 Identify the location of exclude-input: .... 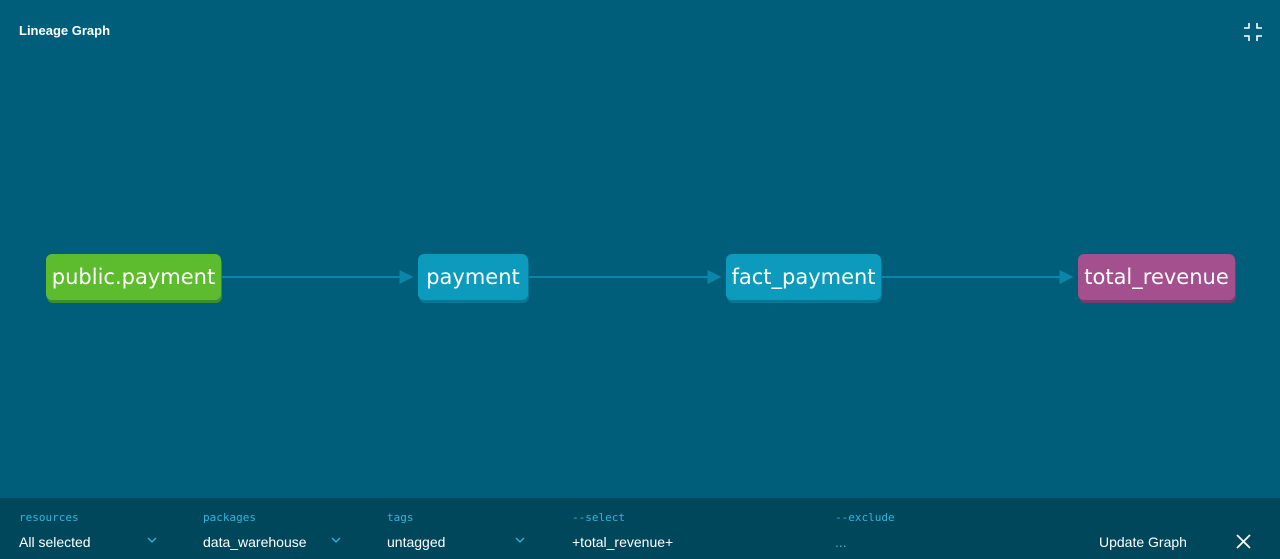
(841, 542).